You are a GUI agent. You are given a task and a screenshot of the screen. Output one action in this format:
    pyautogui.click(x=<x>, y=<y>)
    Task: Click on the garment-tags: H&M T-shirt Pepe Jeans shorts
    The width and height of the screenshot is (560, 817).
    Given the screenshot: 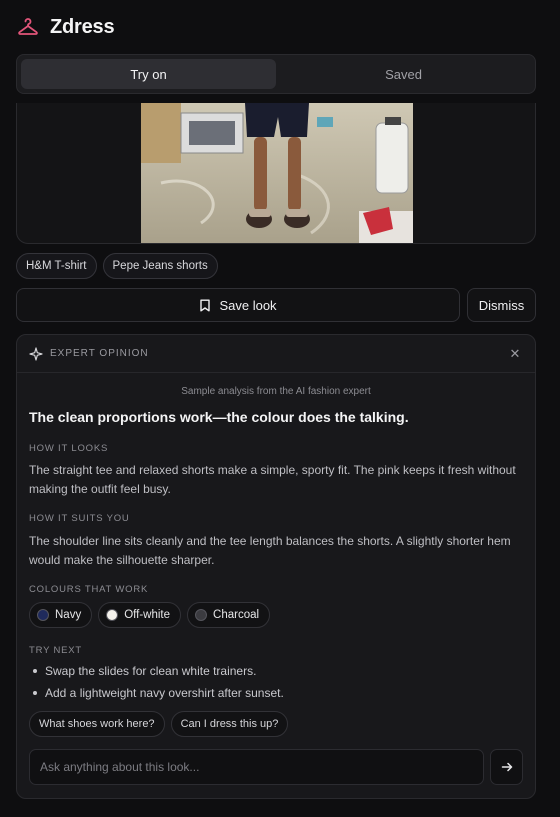 What is the action you would take?
    pyautogui.click(x=117, y=266)
    